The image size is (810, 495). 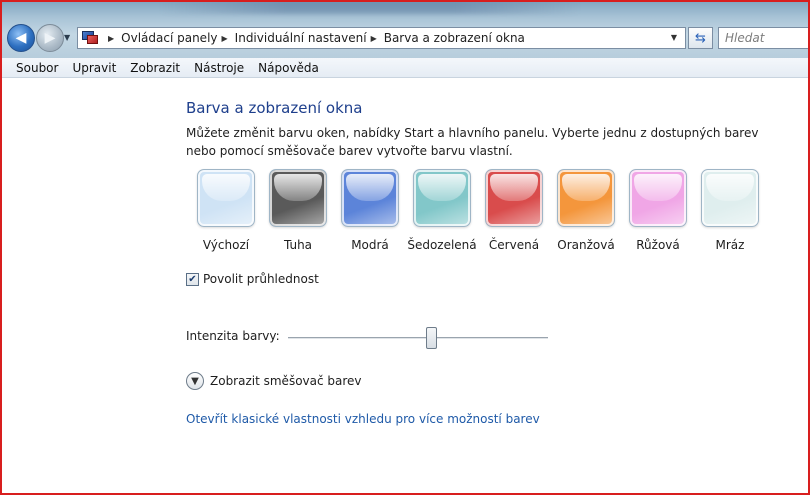 I want to click on forward-button: ▶, so click(x=50, y=38).